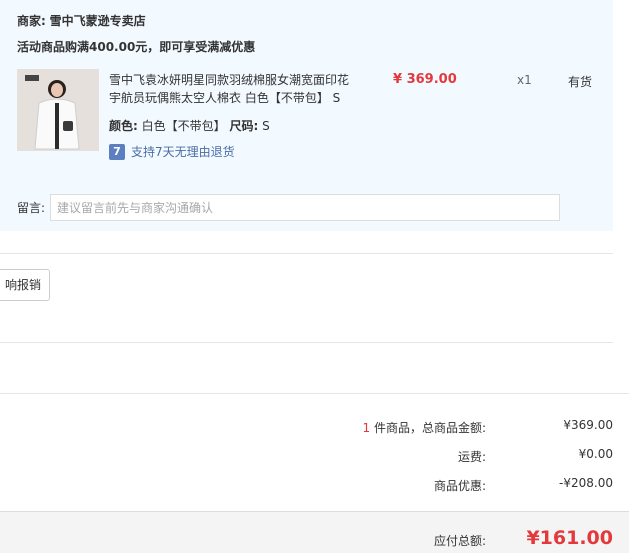  I want to click on shop-line: 商家: 雪中飞蒙逊专卖店, so click(81, 20).